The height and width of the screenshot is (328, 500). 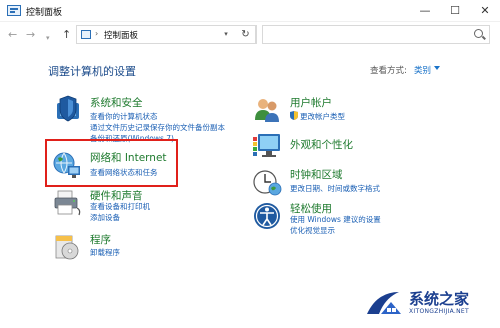 I want to click on category-user-accounts: 用户帐户 更改帐户类型, so click(x=327, y=110).